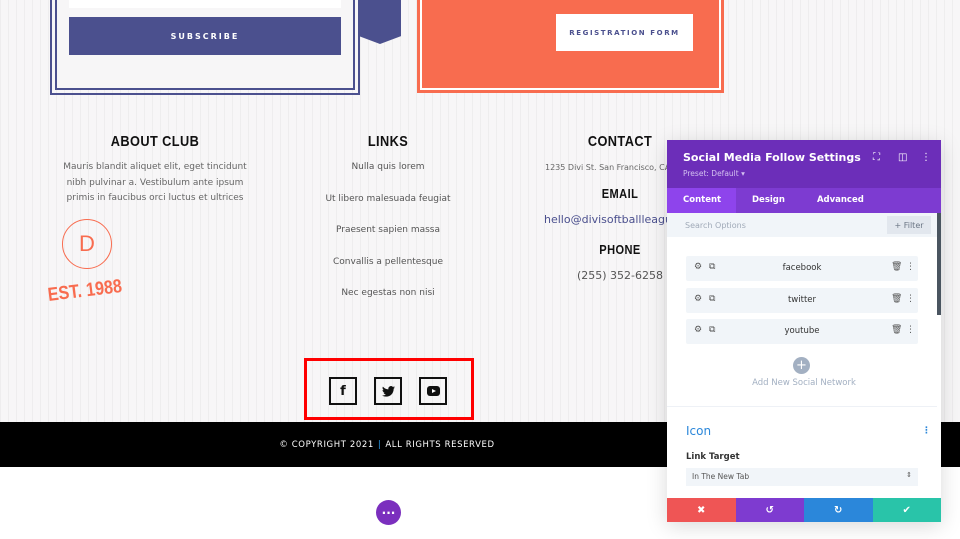  What do you see at coordinates (380, 22) in the screenshot?
I see `arrow-decoration` at bounding box center [380, 22].